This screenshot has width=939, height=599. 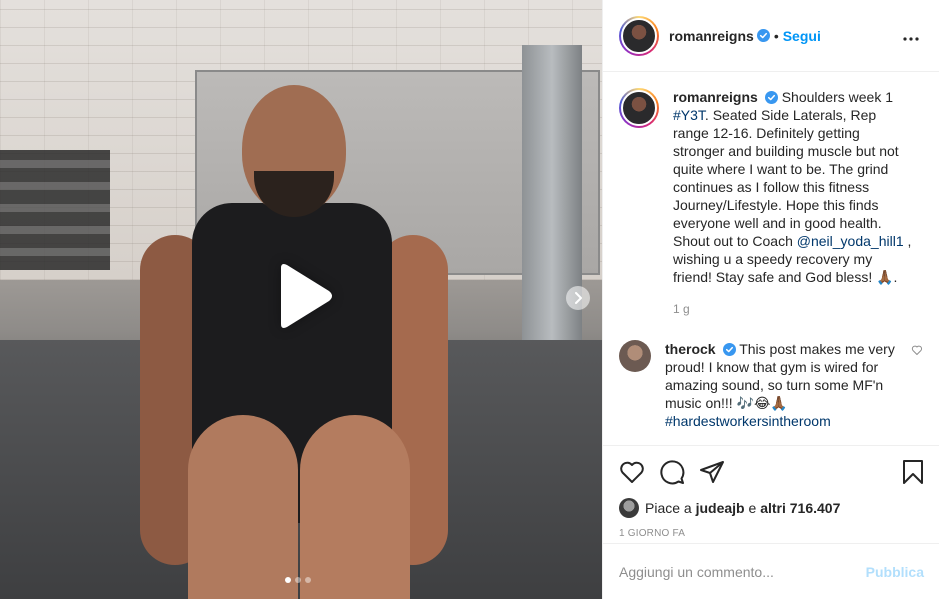 I want to click on post-date: 1 GIORNO FA, so click(x=771, y=533).